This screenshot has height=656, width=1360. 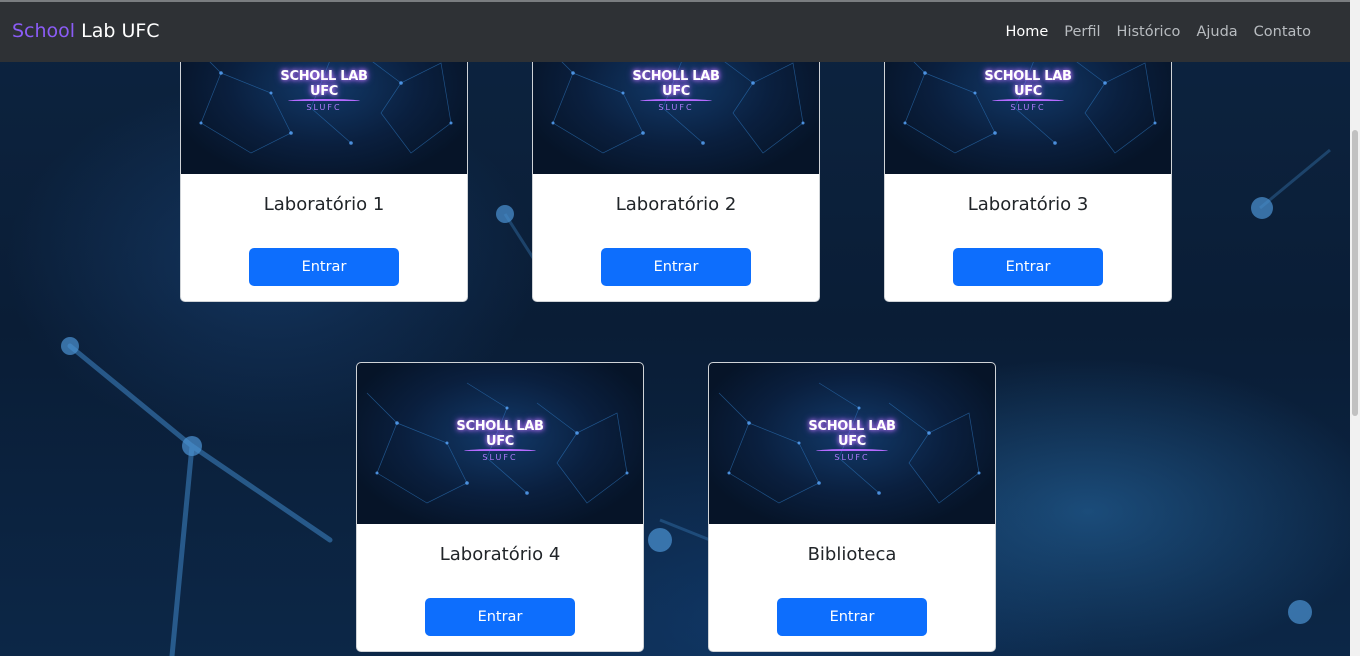 What do you see at coordinates (500, 554) in the screenshot?
I see `card-title: Laboratório 4` at bounding box center [500, 554].